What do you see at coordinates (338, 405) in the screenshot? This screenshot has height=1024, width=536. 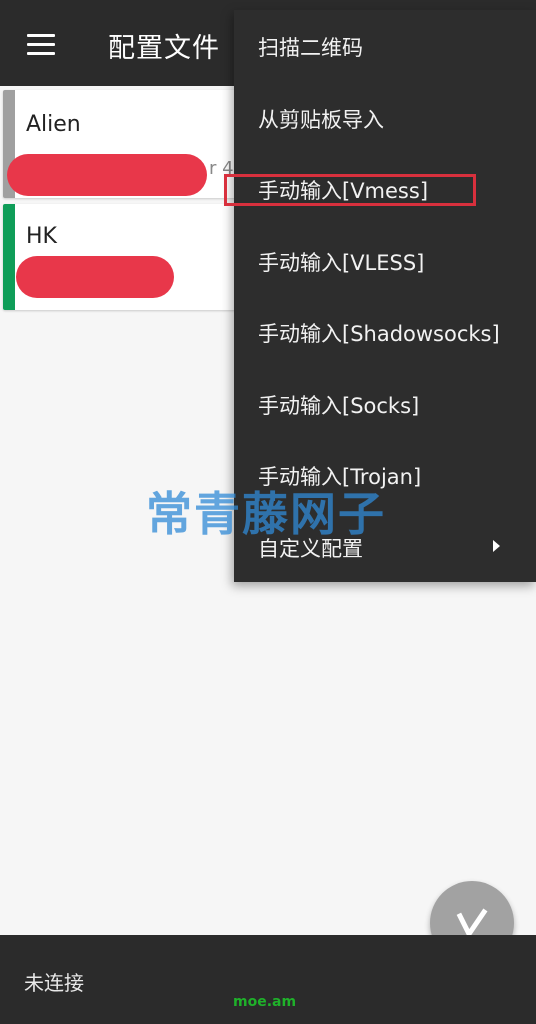 I see `menu-item-manual-socks: 手动输入[Socks]` at bounding box center [338, 405].